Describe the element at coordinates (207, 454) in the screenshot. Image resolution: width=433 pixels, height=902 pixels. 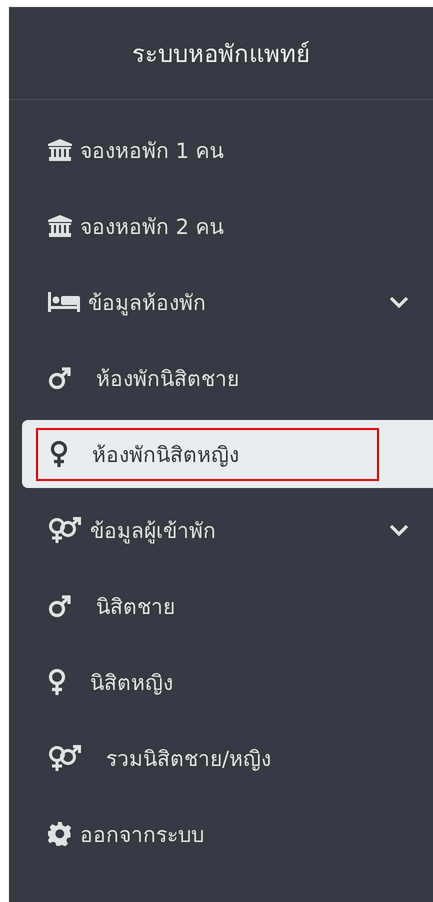
I see `highlight-frame: ห้องพักนิสิตหญิง` at that location.